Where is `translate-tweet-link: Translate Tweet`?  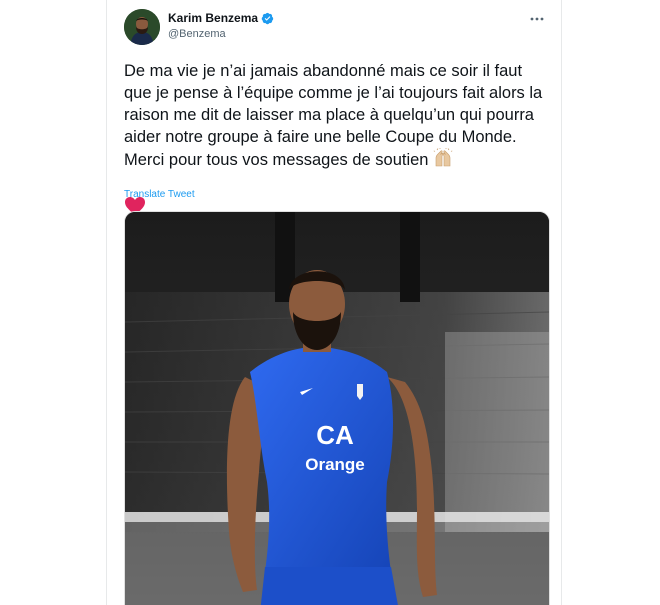 translate-tweet-link: Translate Tweet is located at coordinates (159, 194).